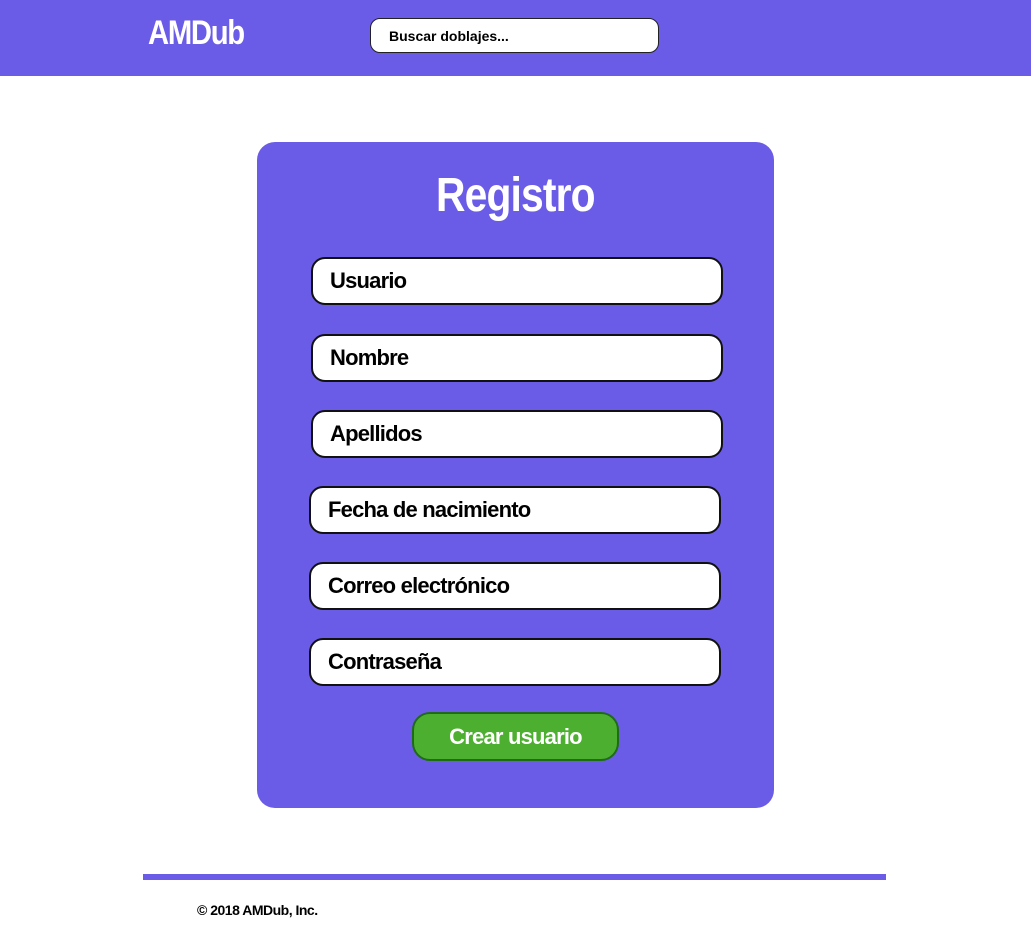 Image resolution: width=1031 pixels, height=950 pixels. Describe the element at coordinates (515, 662) in the screenshot. I see `password-field` at that location.